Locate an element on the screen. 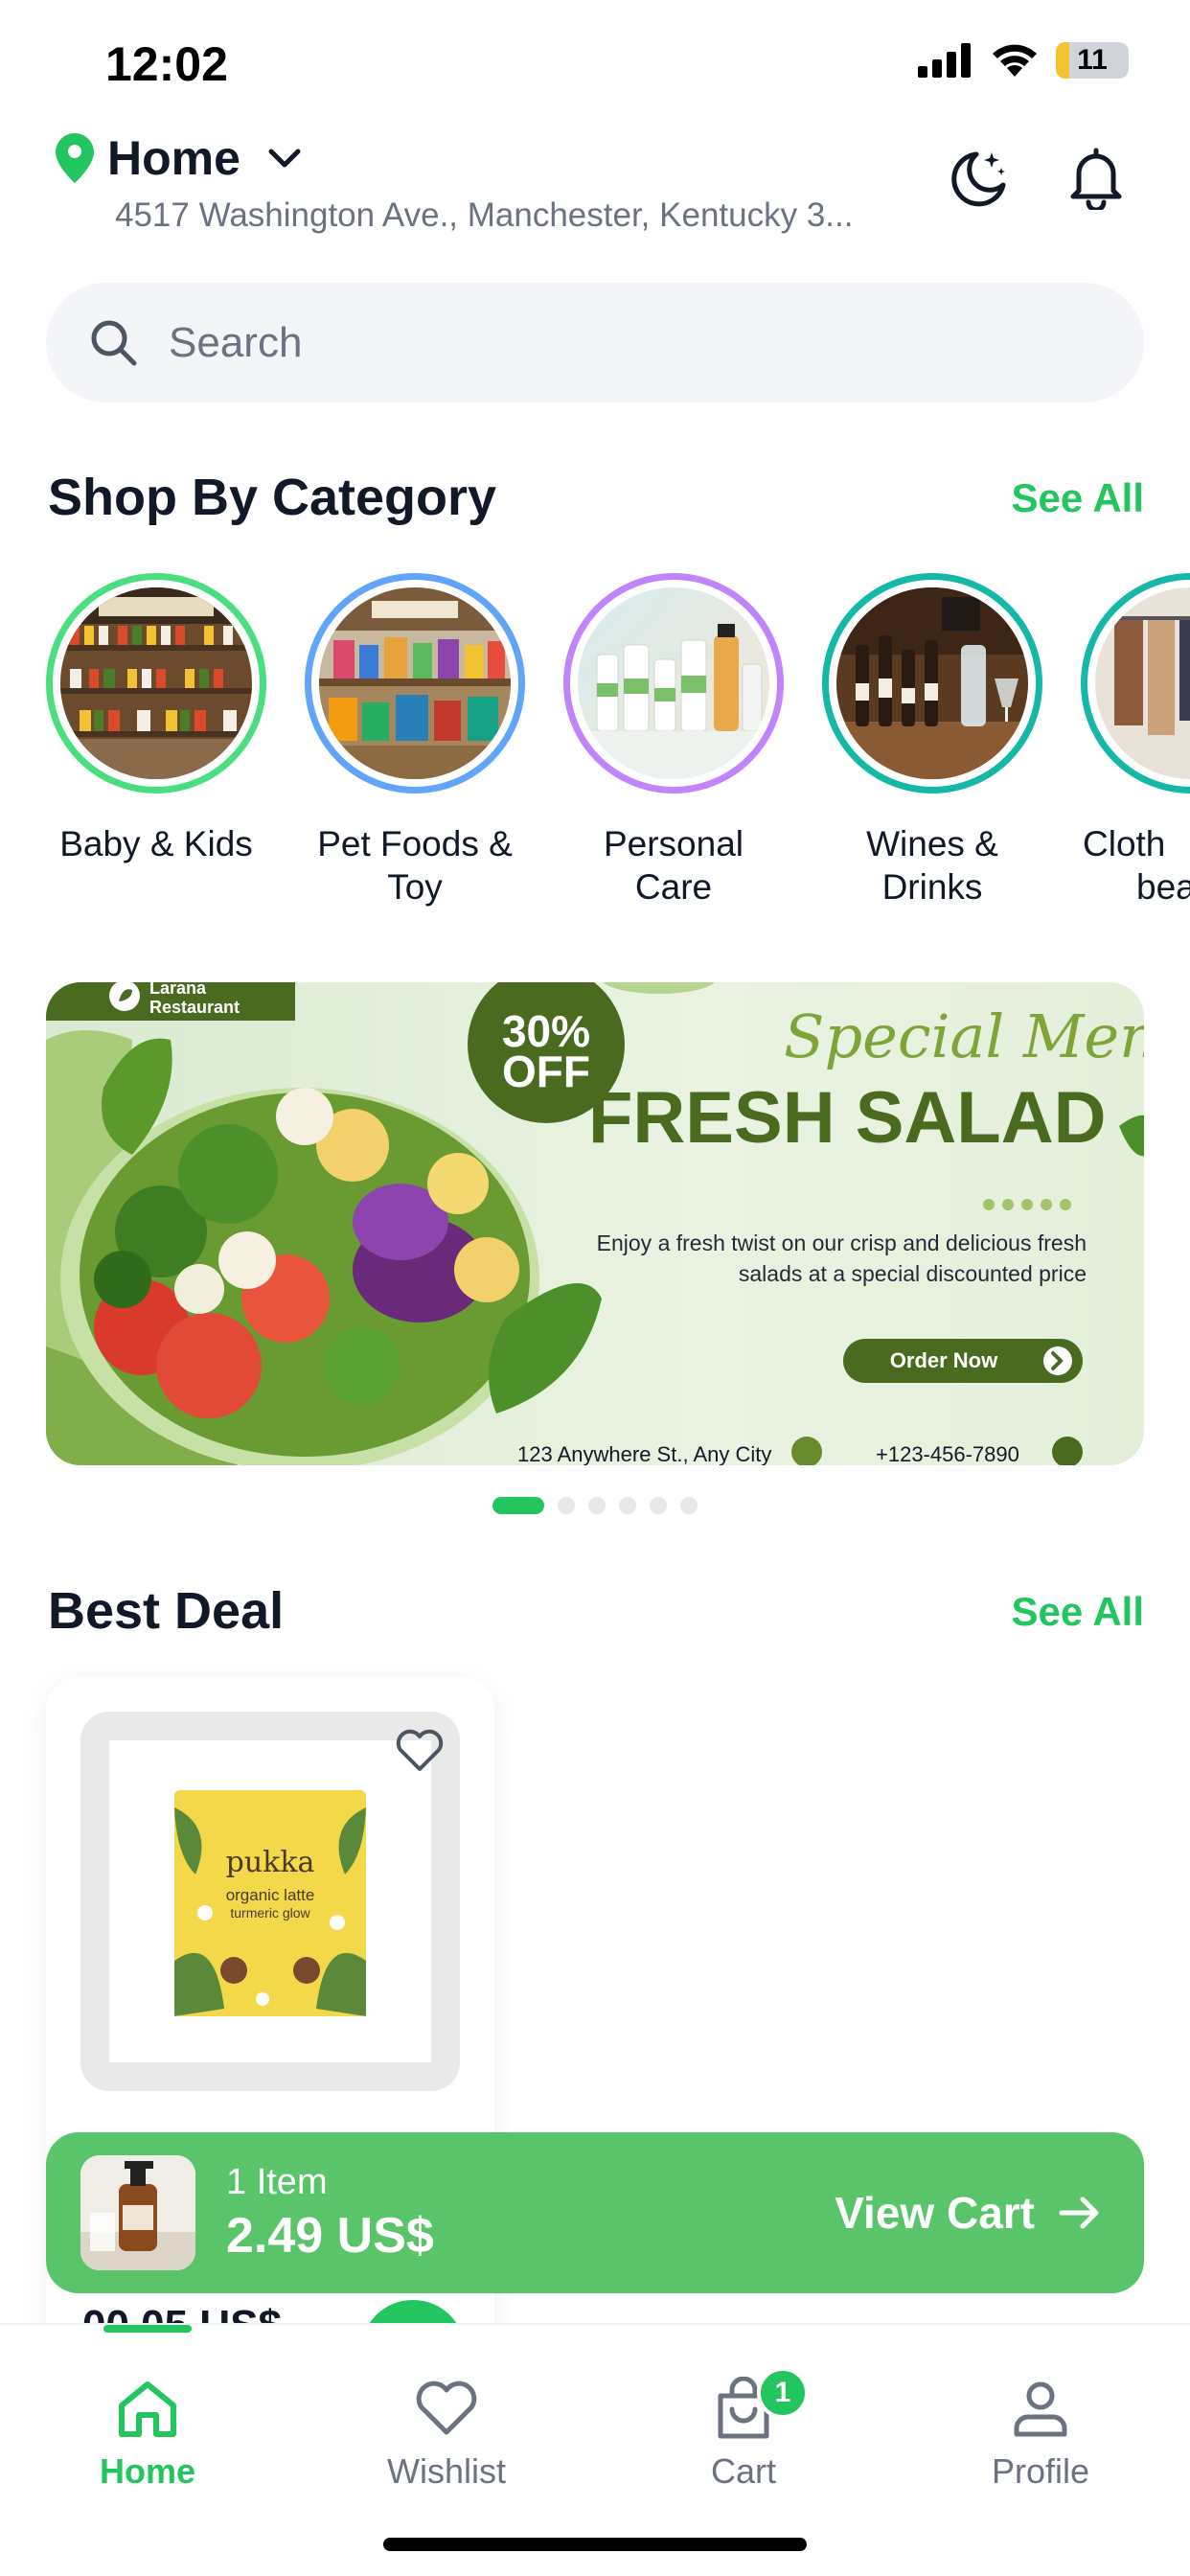  dark-mode-button is located at coordinates (980, 178).